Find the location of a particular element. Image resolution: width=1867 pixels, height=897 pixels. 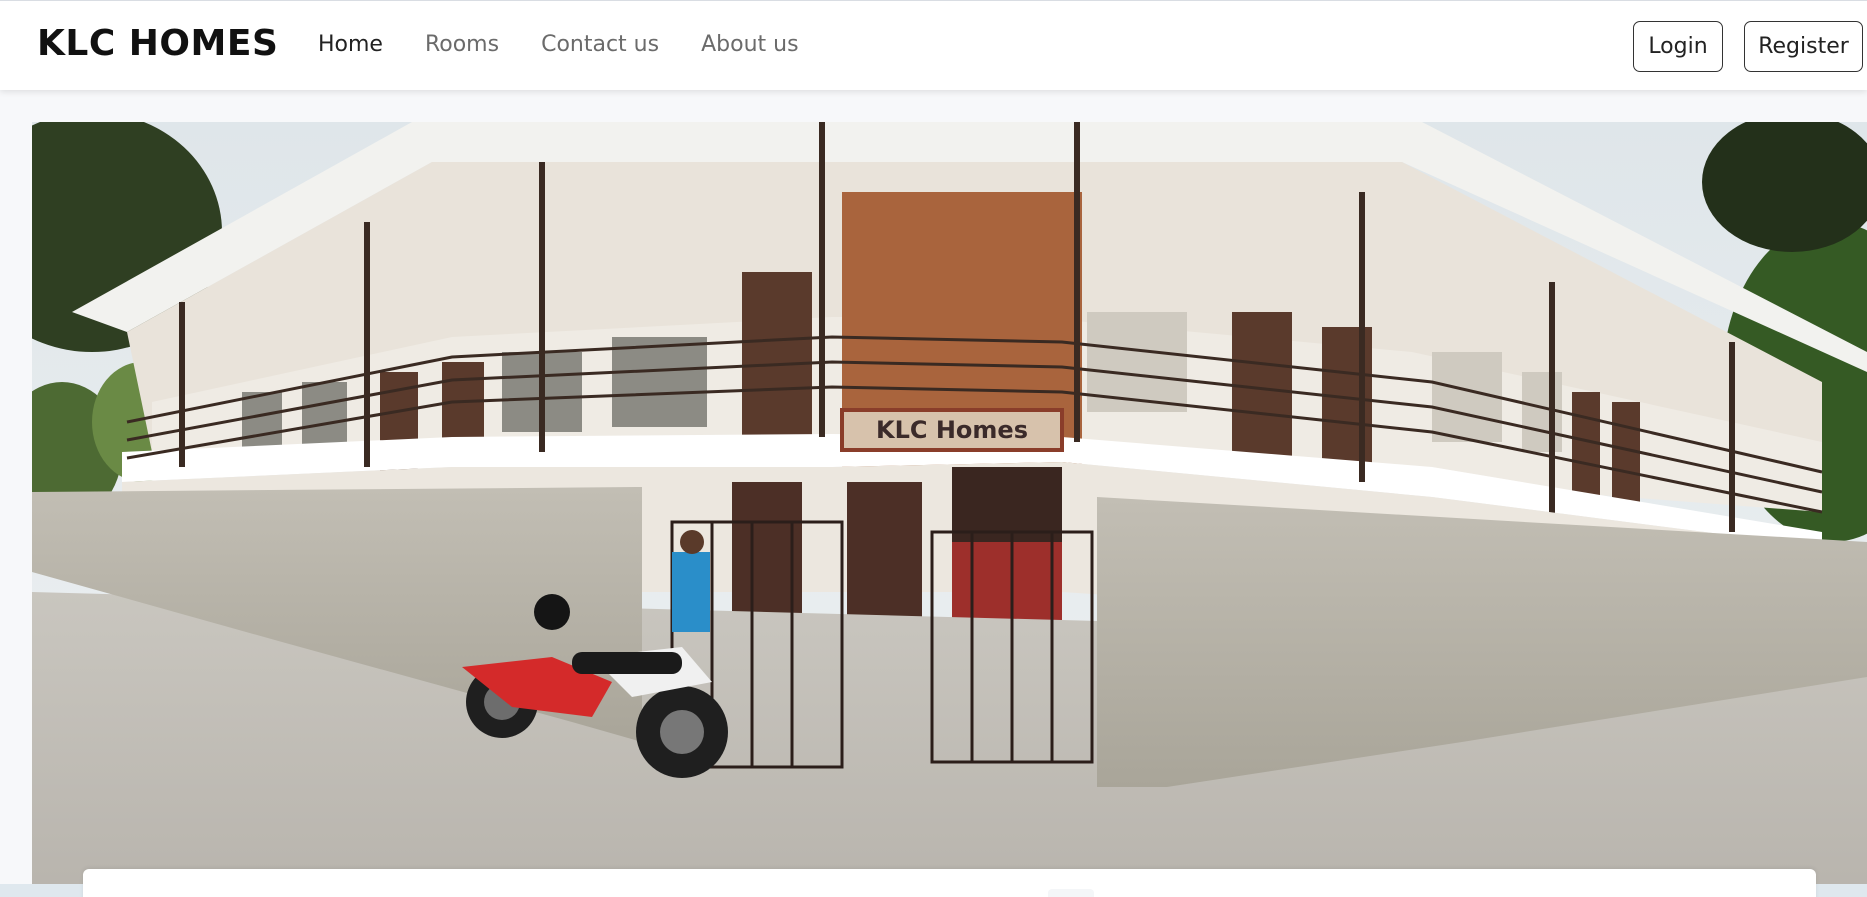

scroll-indicator is located at coordinates (1071, 893).